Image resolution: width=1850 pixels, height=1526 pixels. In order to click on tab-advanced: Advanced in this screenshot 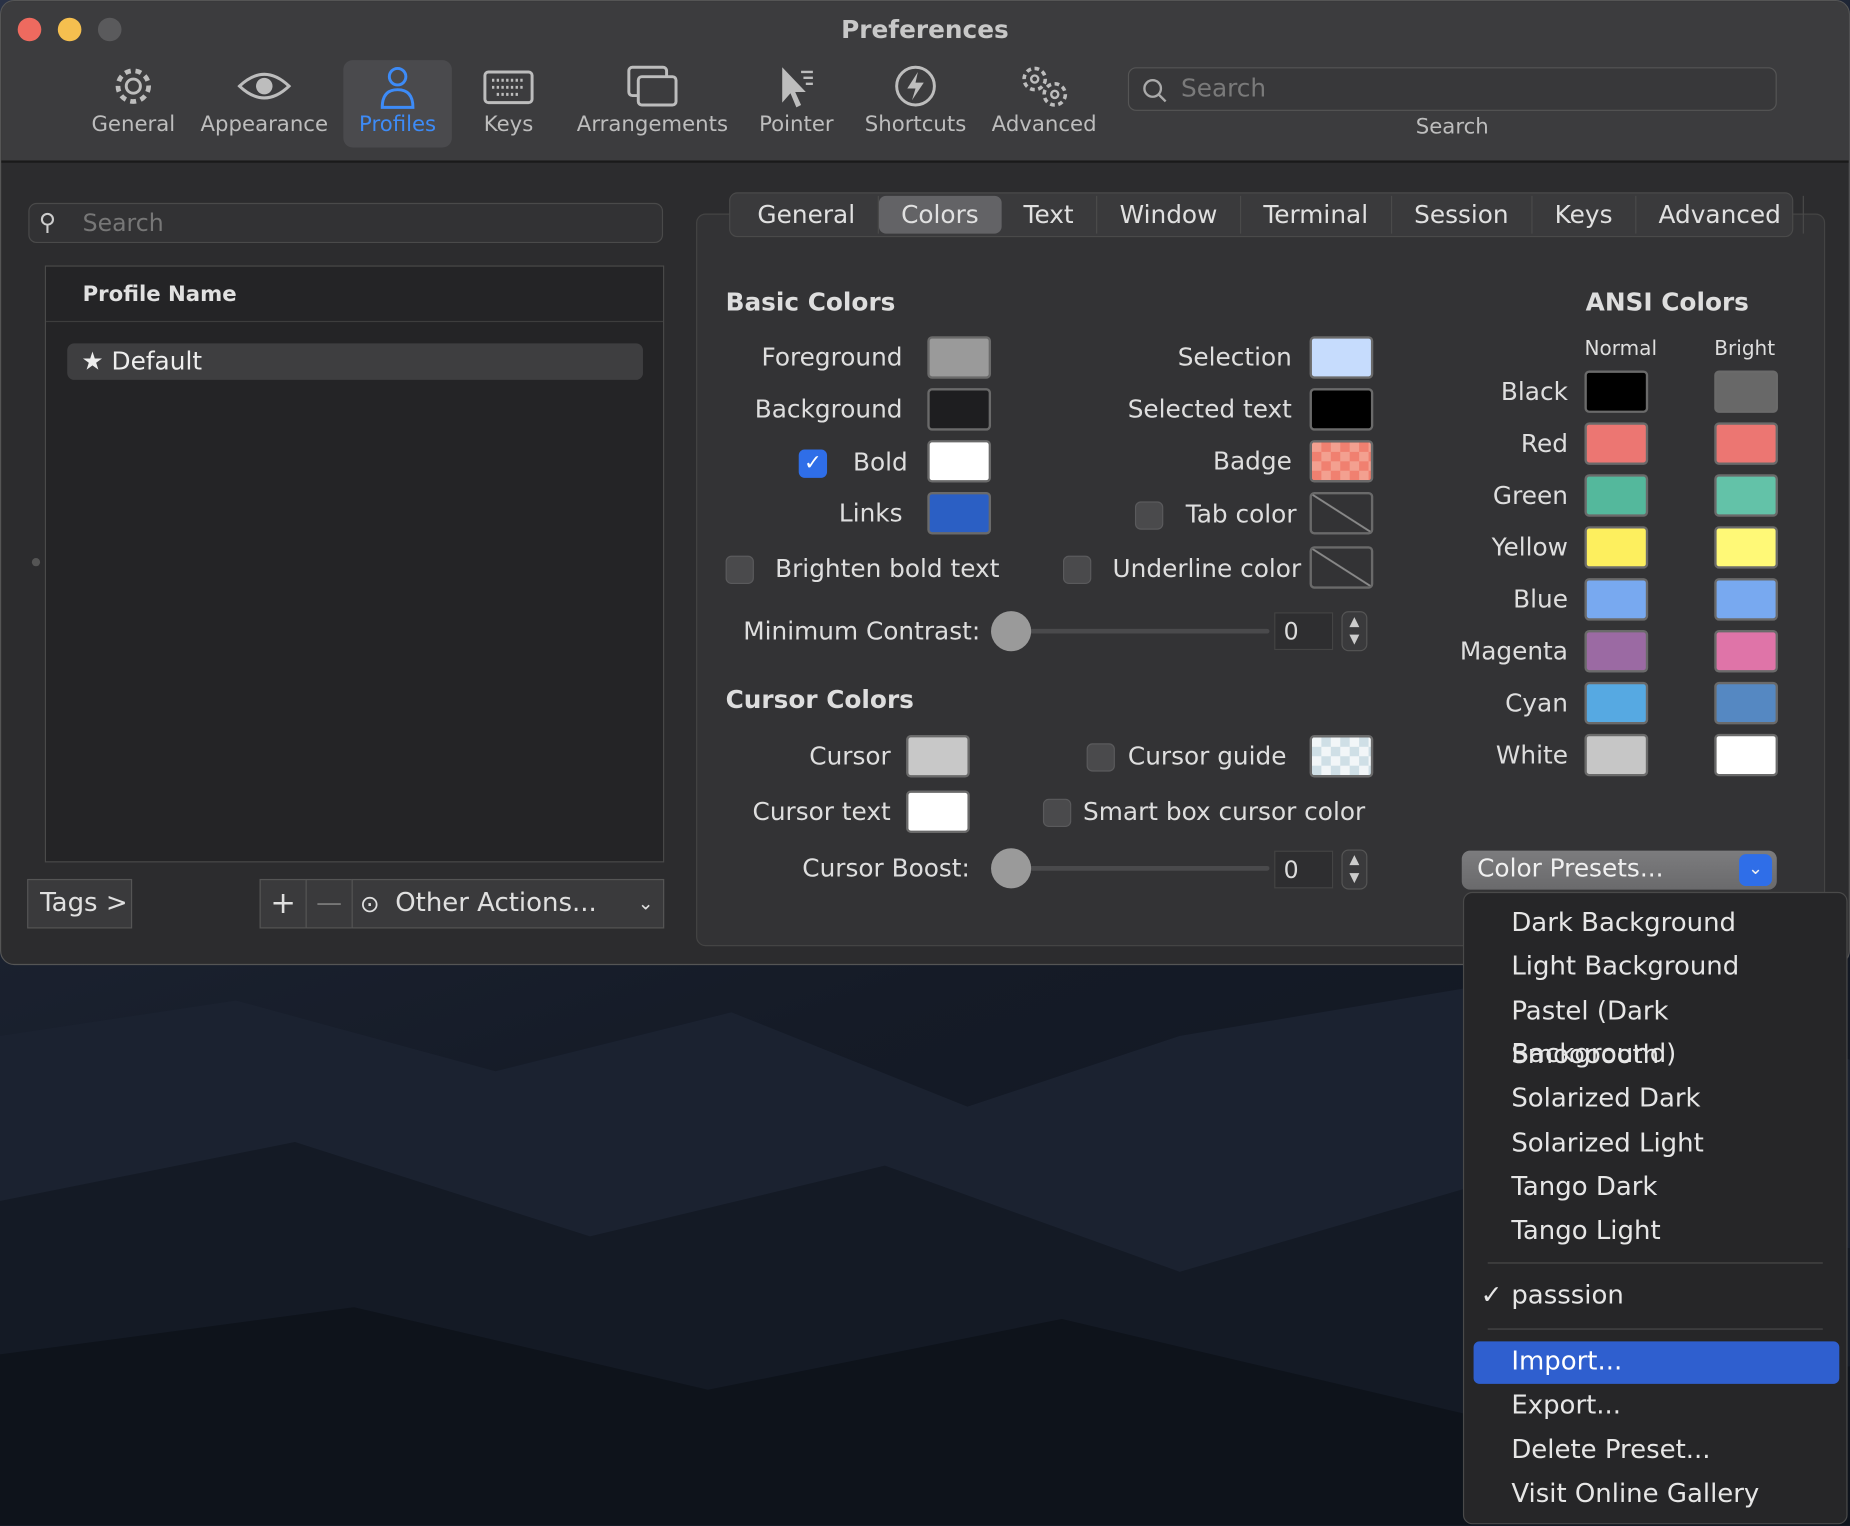, I will do `click(1720, 214)`.